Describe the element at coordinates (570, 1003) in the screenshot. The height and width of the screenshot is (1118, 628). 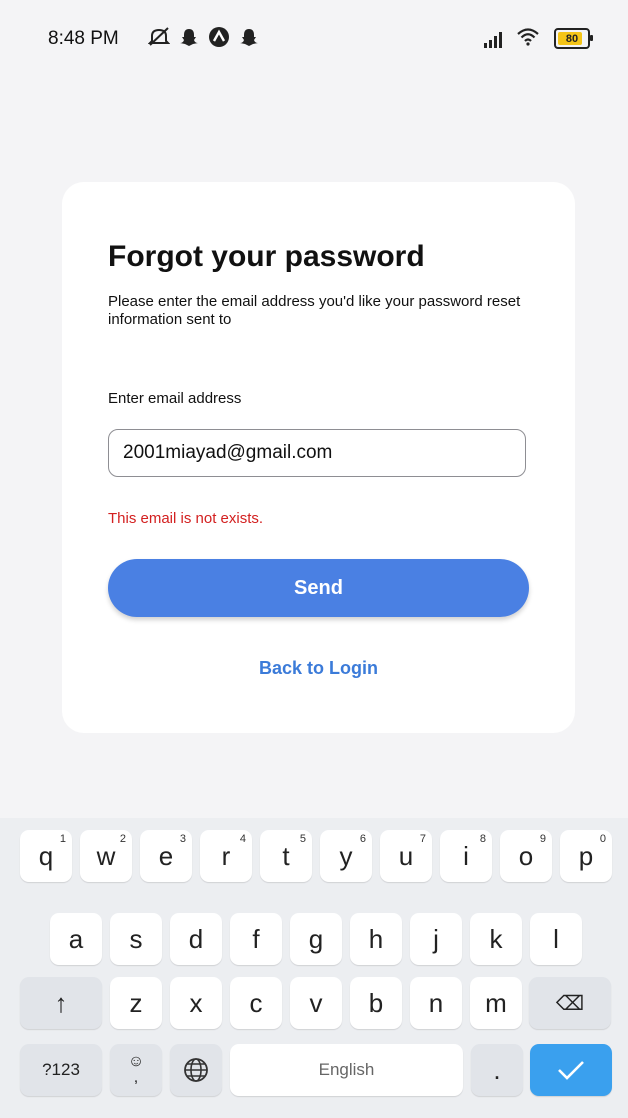
I see `backspace-key: ⌫` at that location.